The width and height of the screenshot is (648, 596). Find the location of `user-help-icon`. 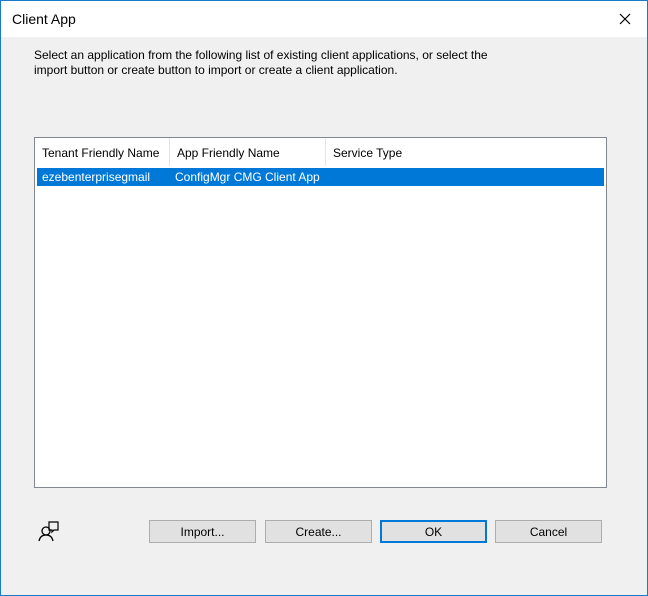

user-help-icon is located at coordinates (48, 531).